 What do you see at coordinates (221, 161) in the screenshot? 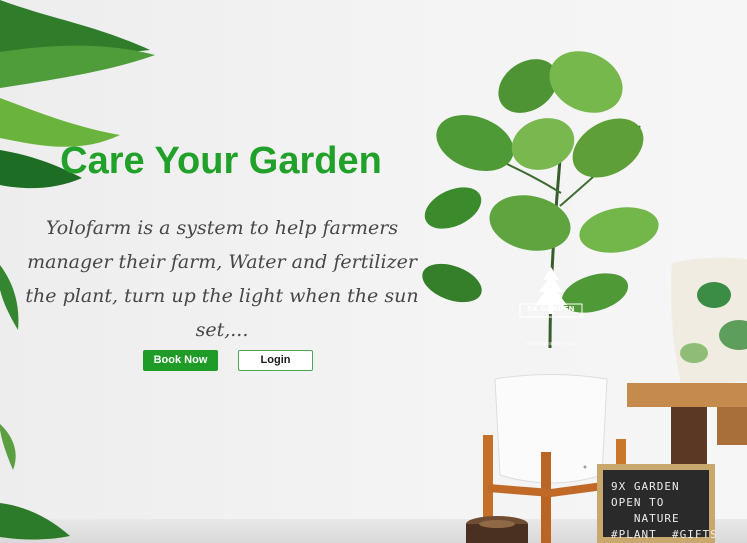
I see `hero-title: Care Your Garden` at bounding box center [221, 161].